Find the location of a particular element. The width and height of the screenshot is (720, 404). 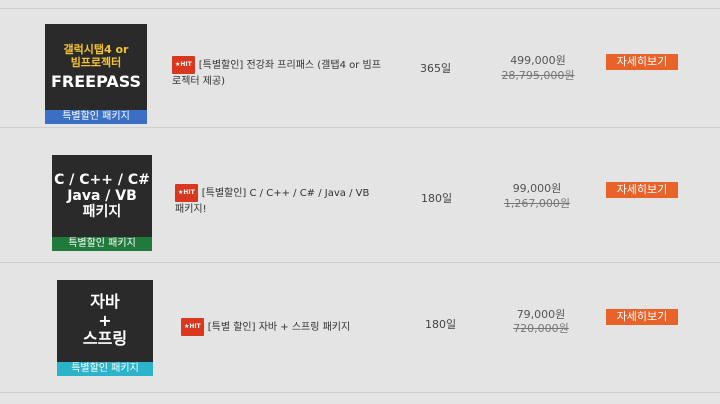

thumb-line-2: Java / VB is located at coordinates (102, 195).